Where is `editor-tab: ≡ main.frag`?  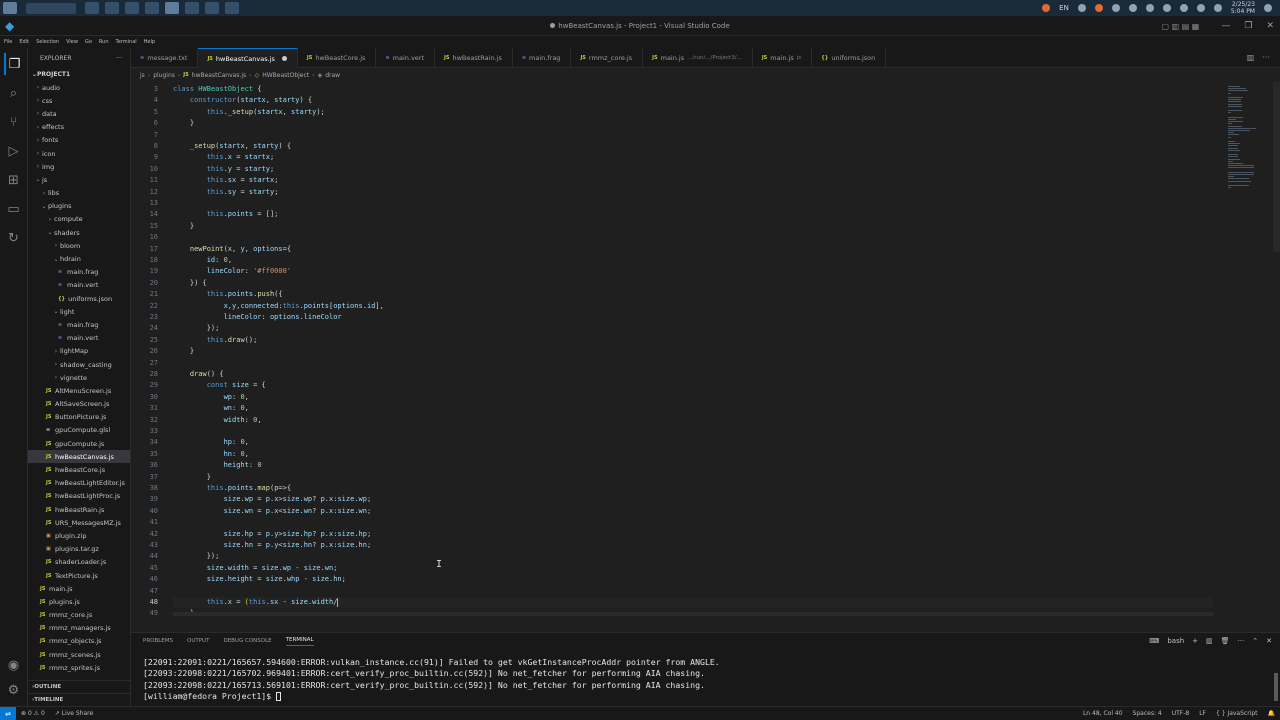
editor-tab: ≡ main.frag is located at coordinates (542, 58).